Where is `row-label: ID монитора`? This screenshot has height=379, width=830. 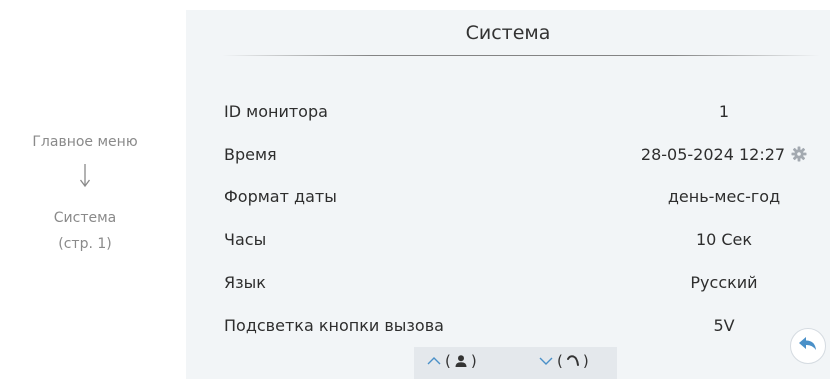 row-label: ID монитора is located at coordinates (276, 111).